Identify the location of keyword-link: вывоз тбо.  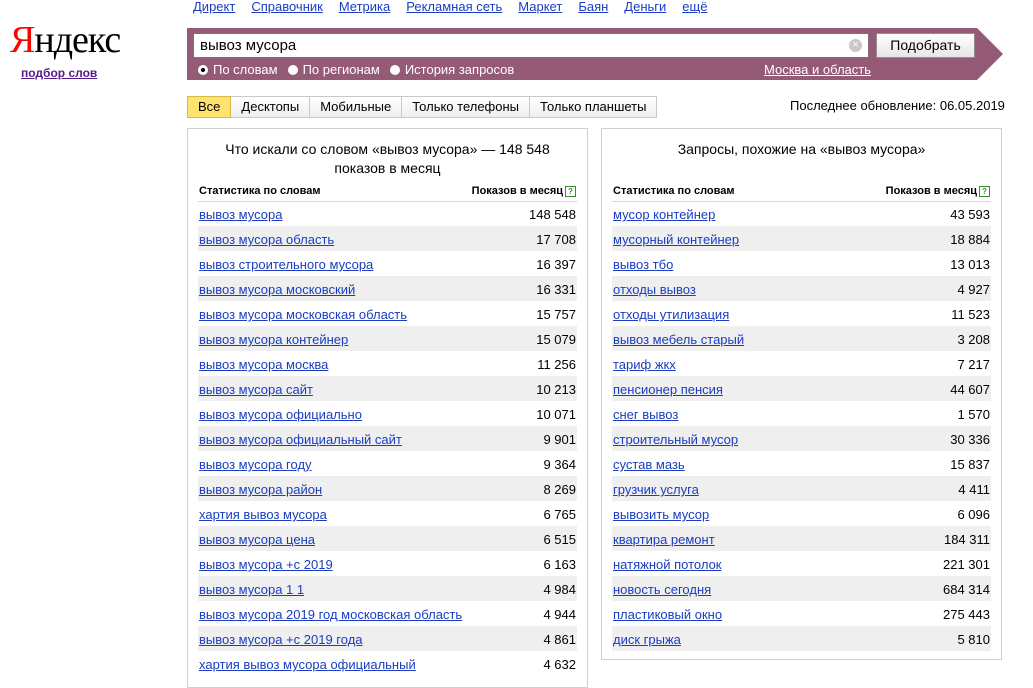
(643, 264).